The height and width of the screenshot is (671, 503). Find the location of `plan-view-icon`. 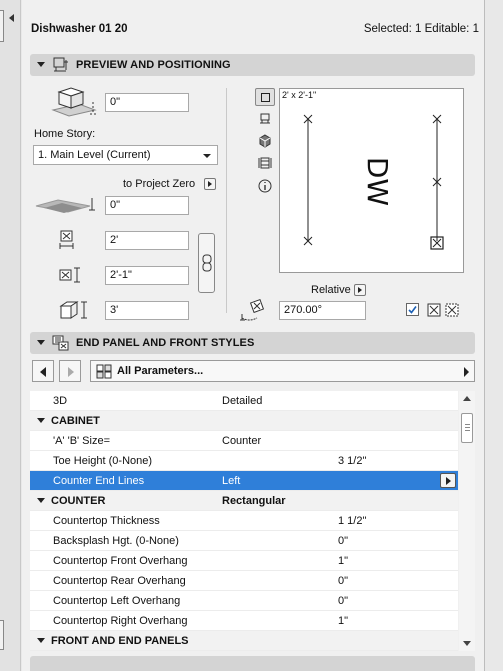

plan-view-icon is located at coordinates (265, 118).